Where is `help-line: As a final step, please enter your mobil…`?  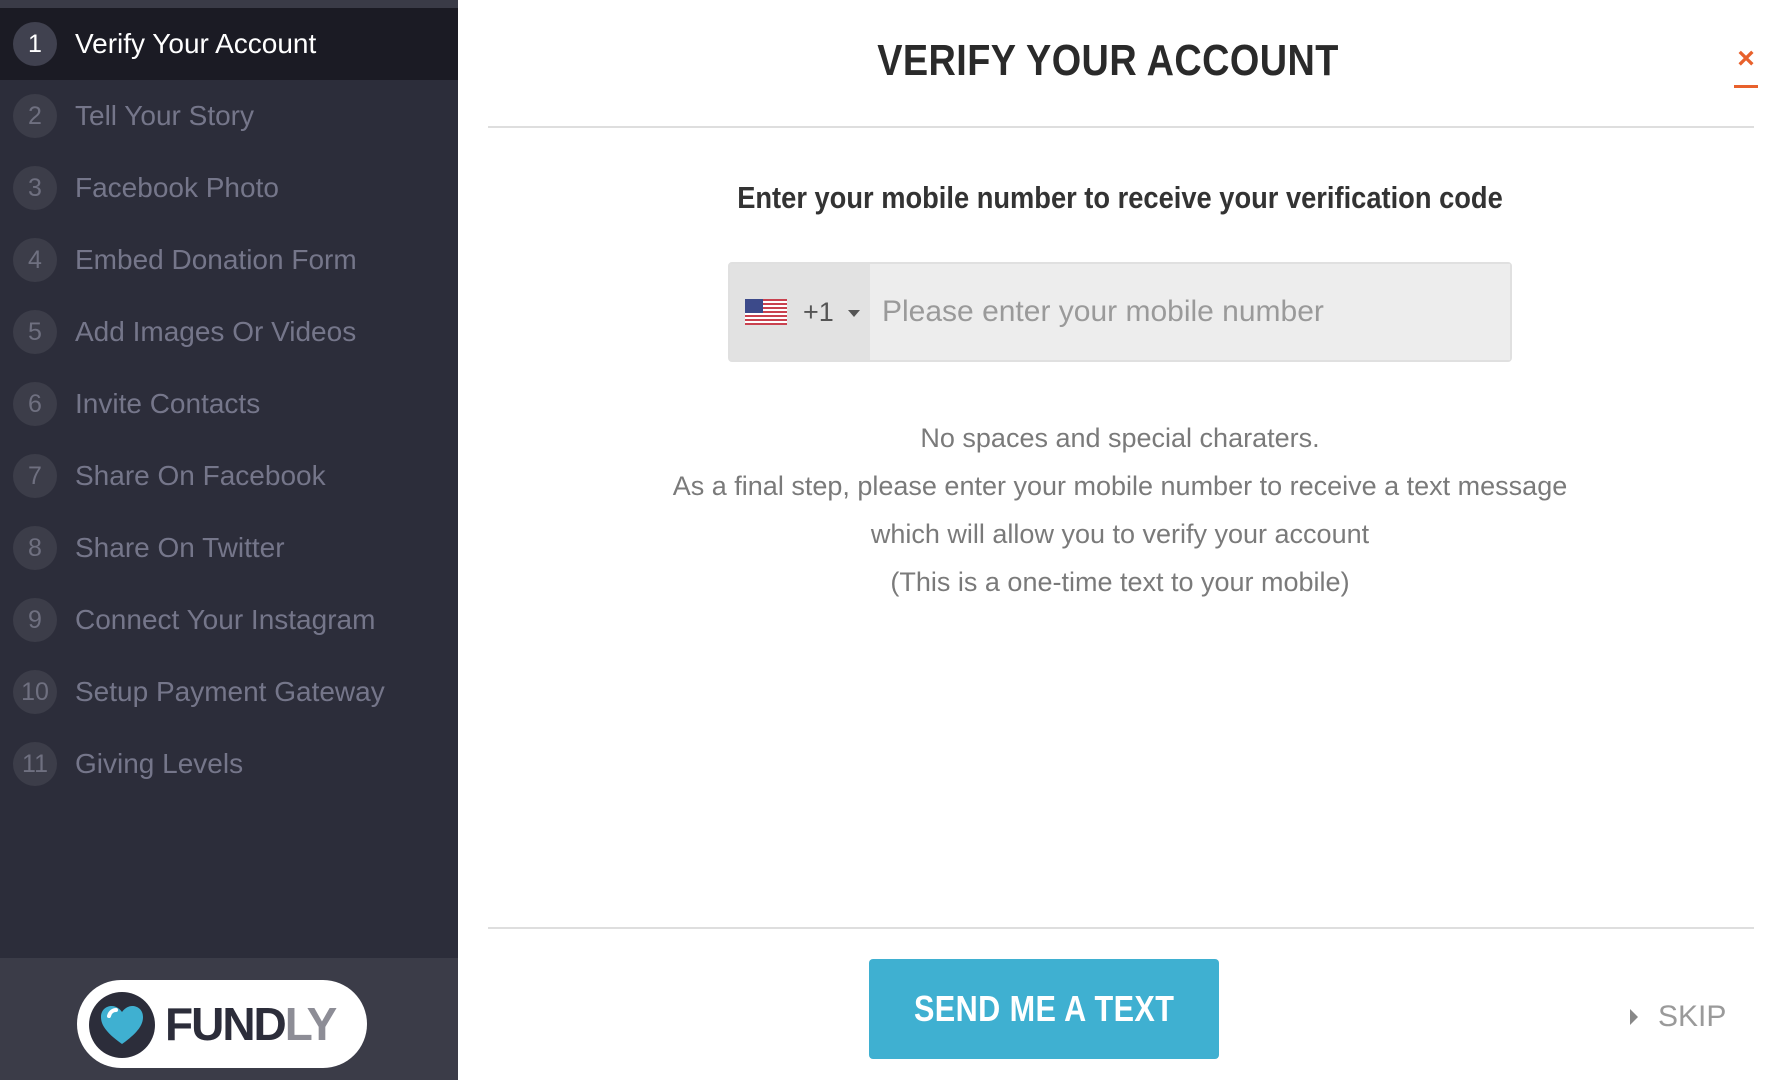
help-line: As a final step, please enter your mobil… is located at coordinates (1120, 486).